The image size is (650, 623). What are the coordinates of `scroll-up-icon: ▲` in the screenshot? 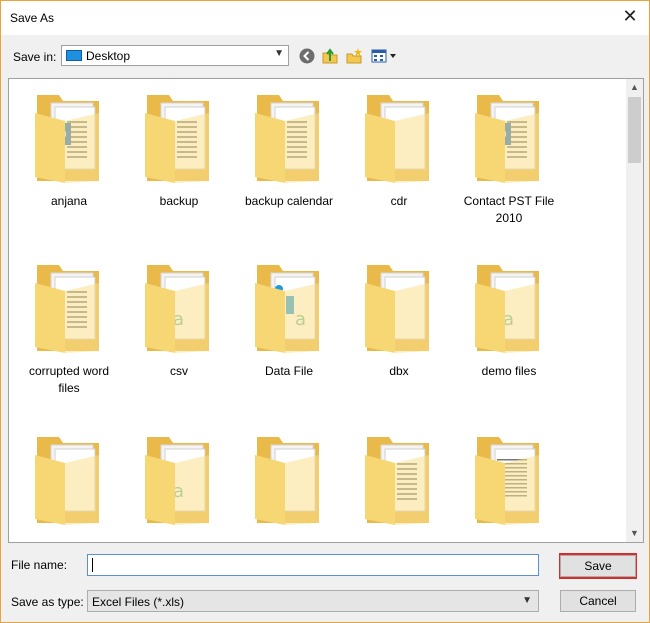 It's located at (634, 87).